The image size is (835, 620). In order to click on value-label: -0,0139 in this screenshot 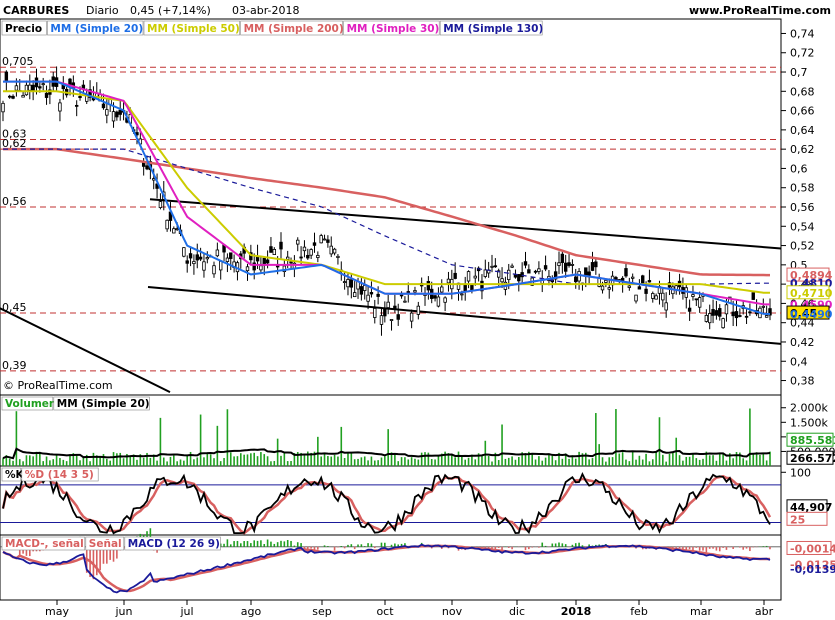, I will do `click(812, 569)`.